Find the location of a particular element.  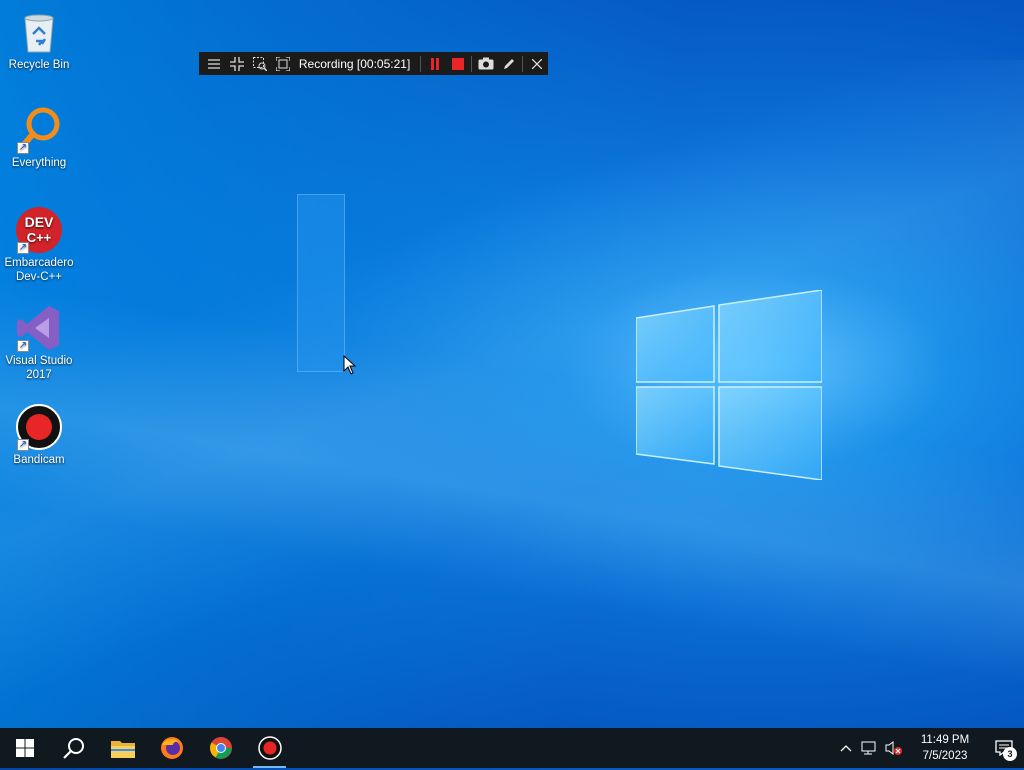

action-center-button: 3 is located at coordinates (1004, 748).